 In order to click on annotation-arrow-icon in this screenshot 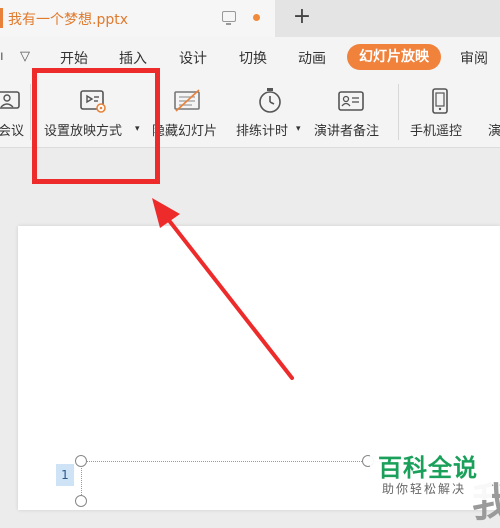, I will do `click(223, 289)`.